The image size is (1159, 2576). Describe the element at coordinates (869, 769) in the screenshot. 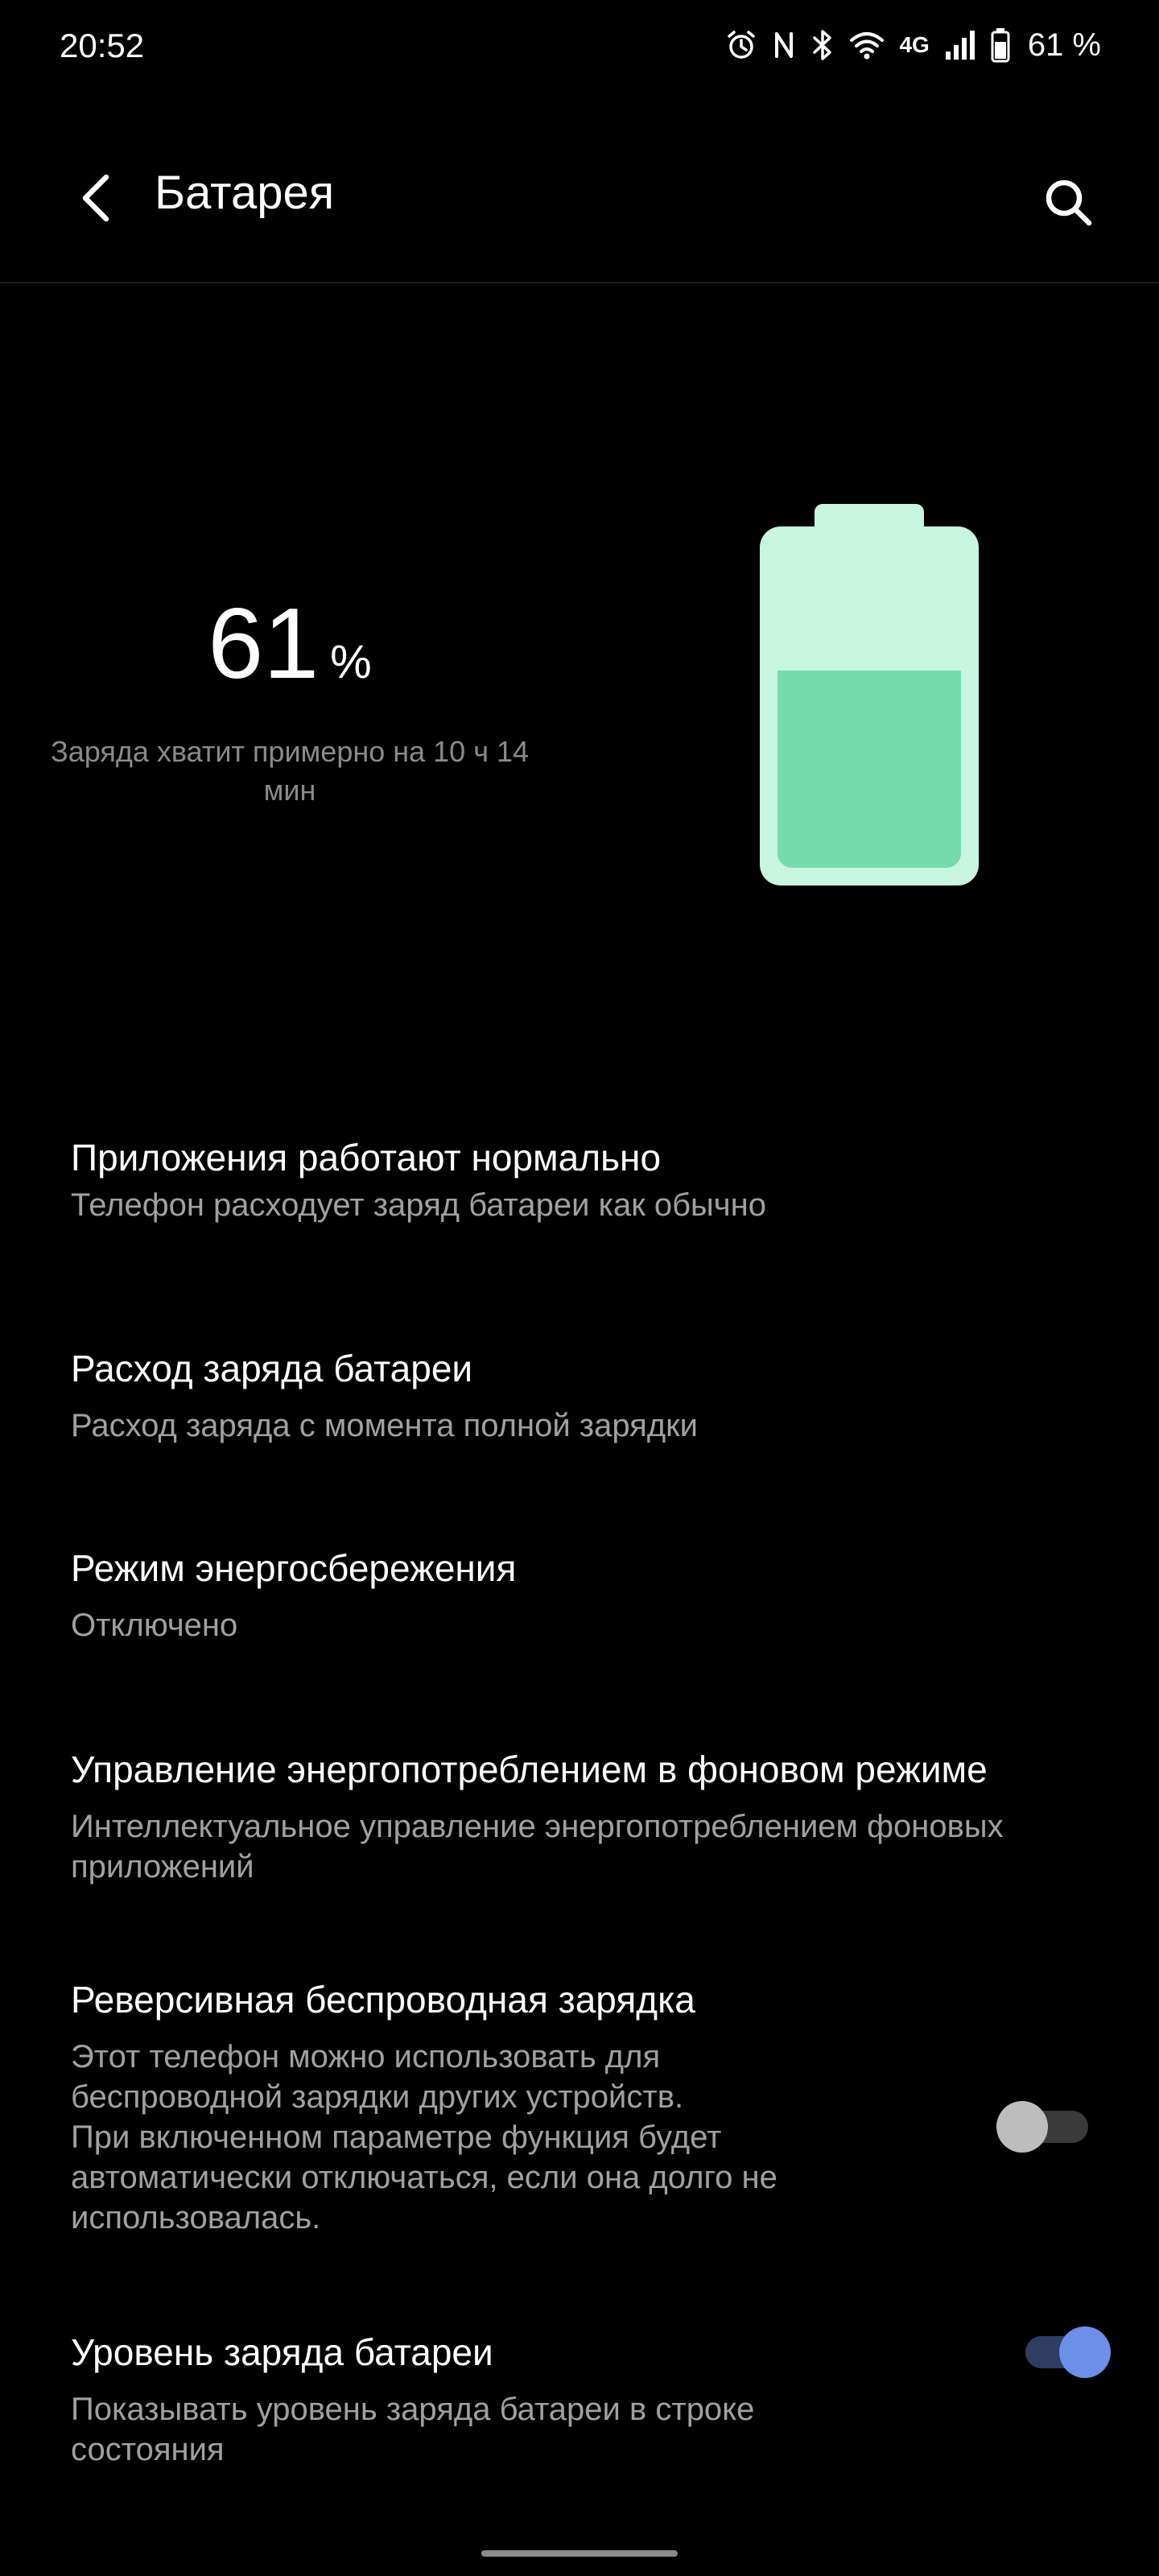

I see `battery-level-fill` at that location.